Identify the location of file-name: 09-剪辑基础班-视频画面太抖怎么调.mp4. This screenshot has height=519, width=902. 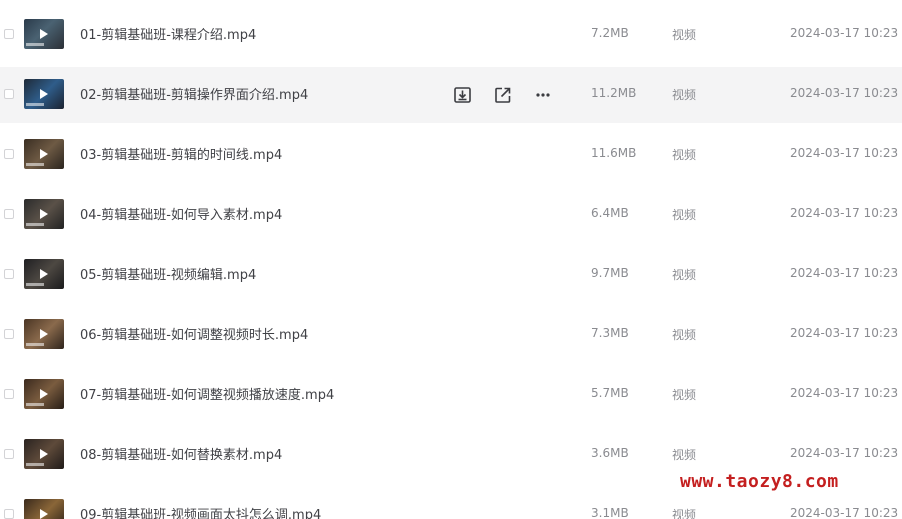
(200, 511).